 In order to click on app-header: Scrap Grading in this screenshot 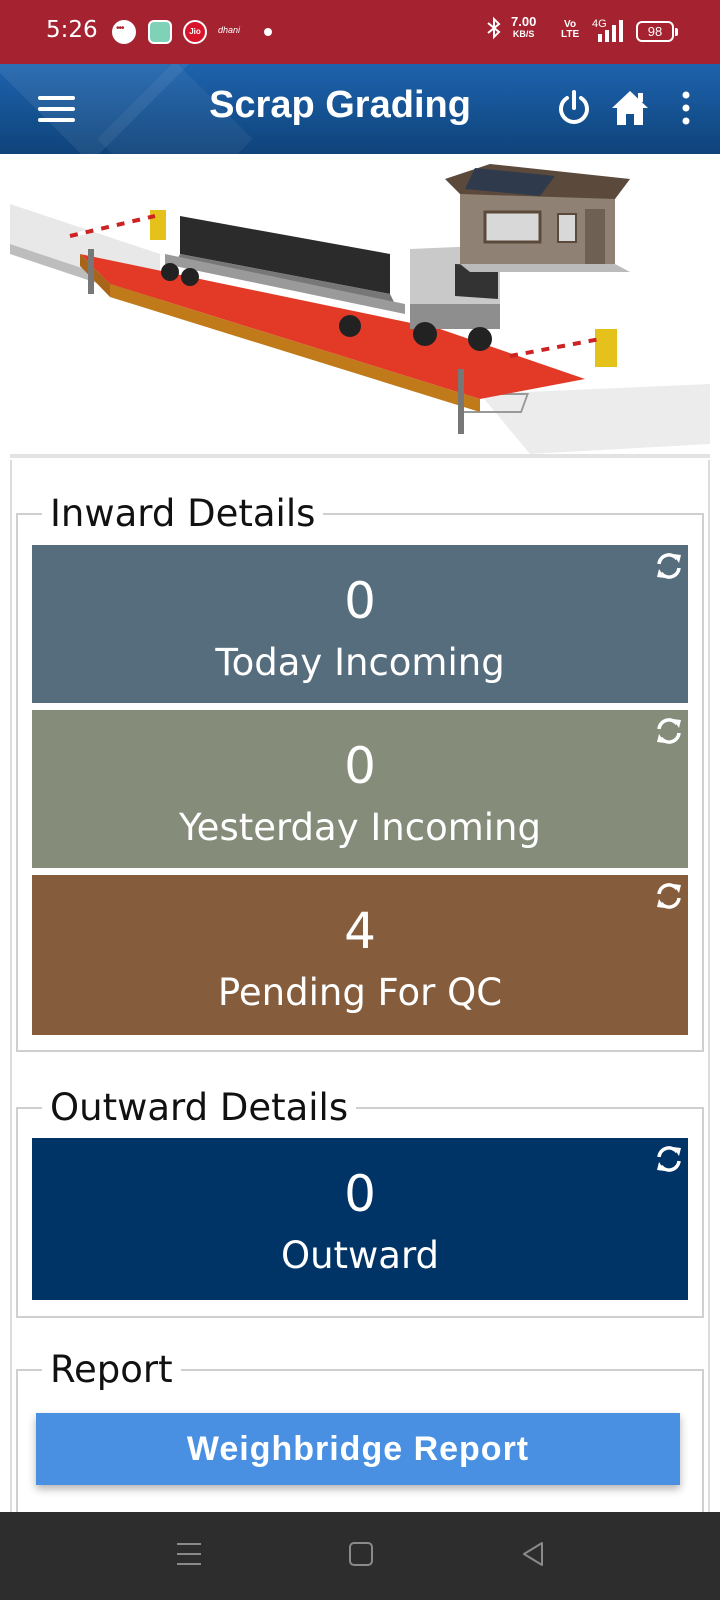, I will do `click(360, 109)`.